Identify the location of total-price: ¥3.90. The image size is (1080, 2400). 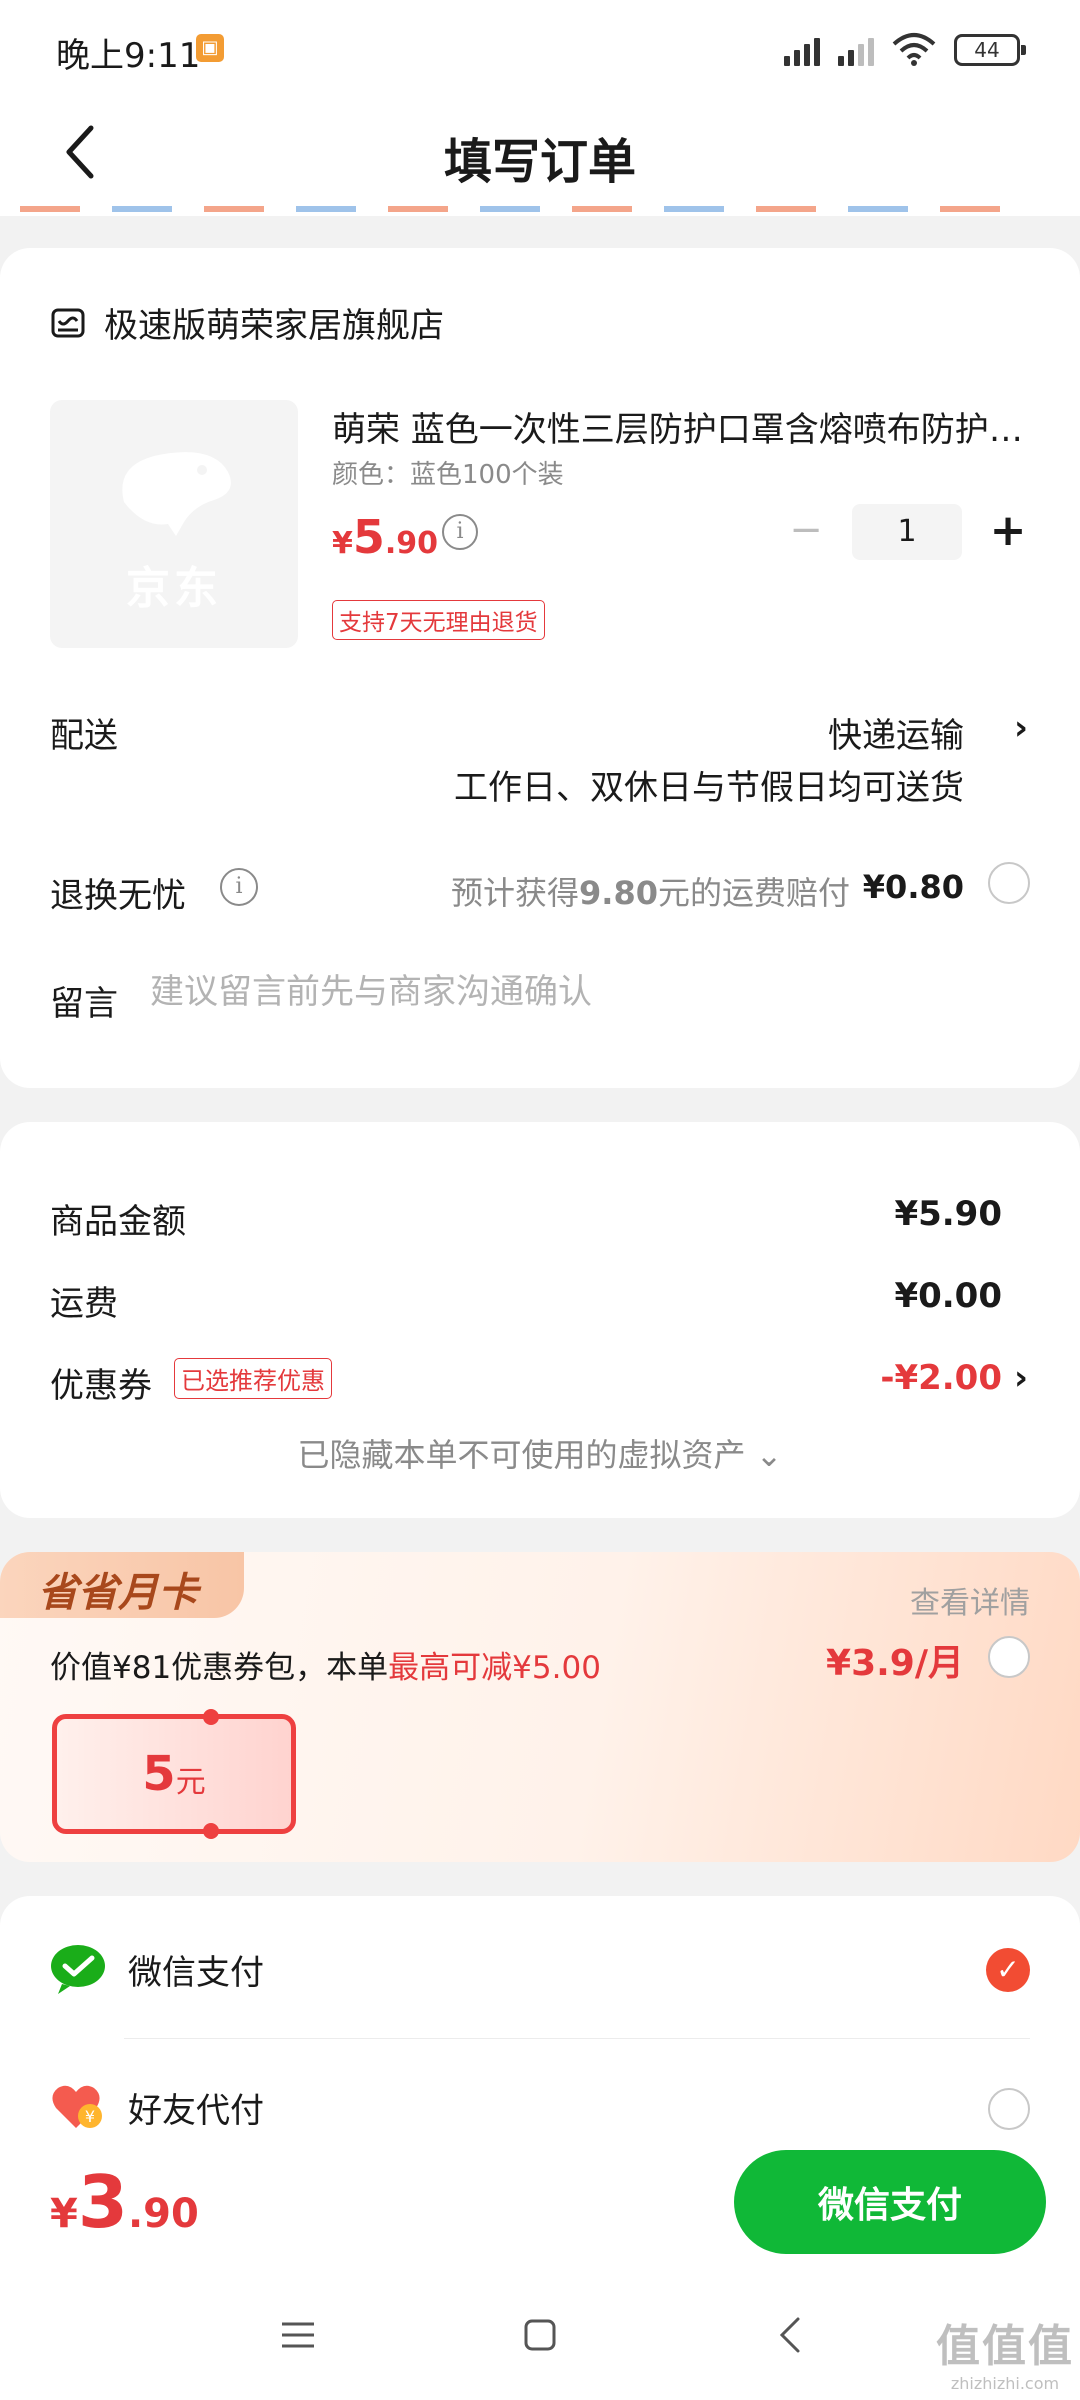
(124, 2202).